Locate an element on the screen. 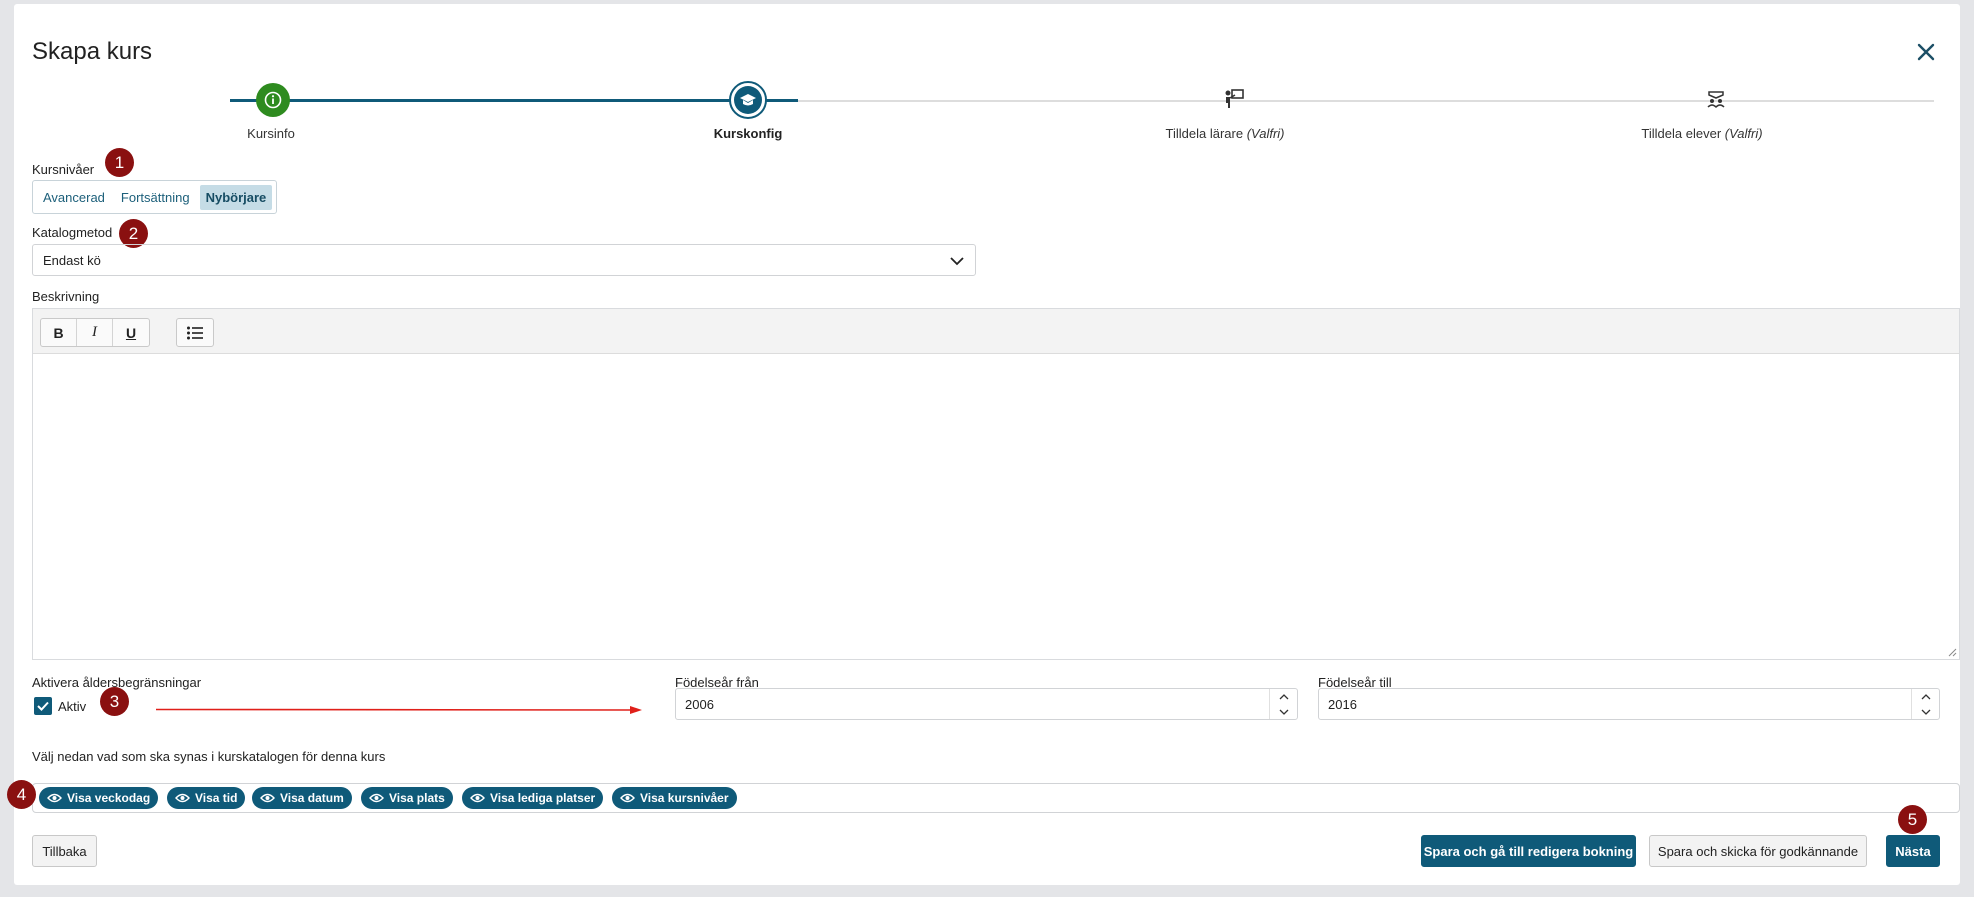 Image resolution: width=1974 pixels, height=897 pixels. underline-button: U is located at coordinates (131, 332).